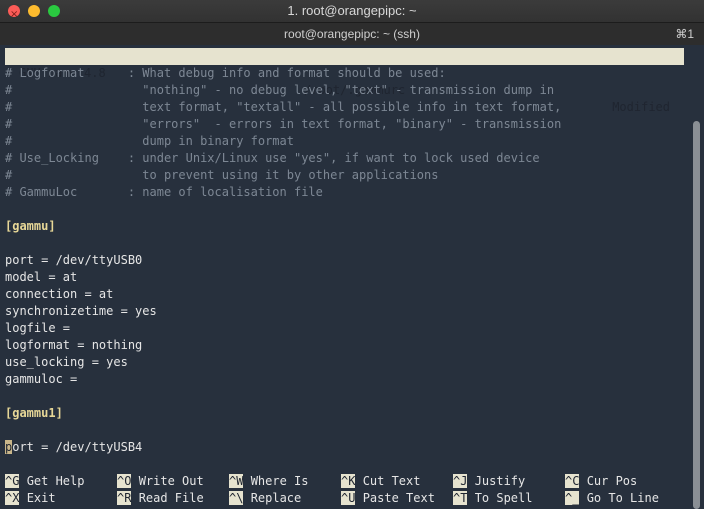 The height and width of the screenshot is (509, 704). Describe the element at coordinates (164, 192) in the screenshot. I see `editor-line: # GammuLoc : name of localisation file` at that location.